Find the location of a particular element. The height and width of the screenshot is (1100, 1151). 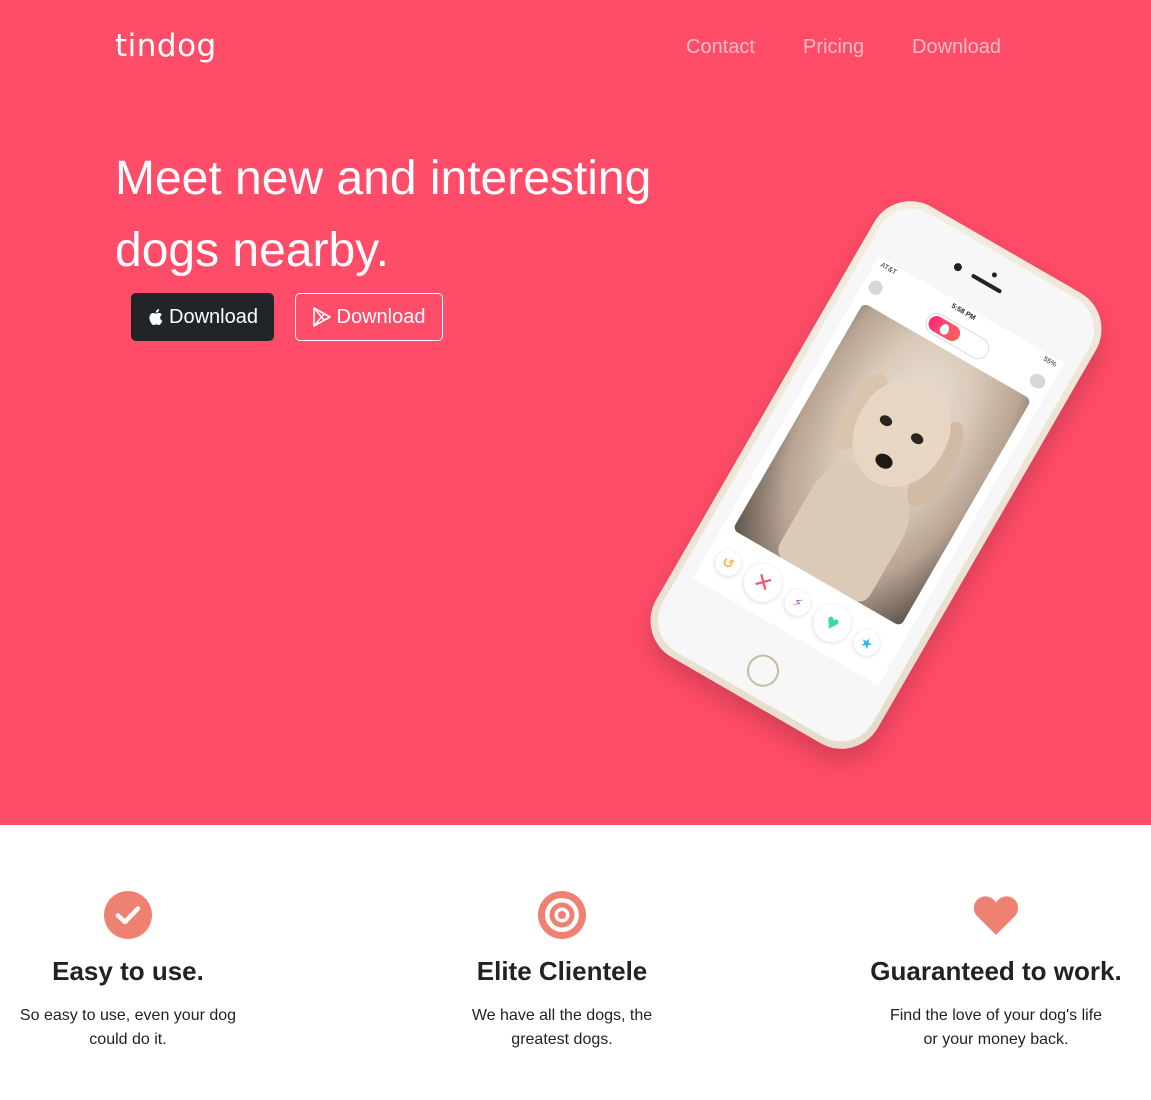

flame-icon is located at coordinates (944, 329).